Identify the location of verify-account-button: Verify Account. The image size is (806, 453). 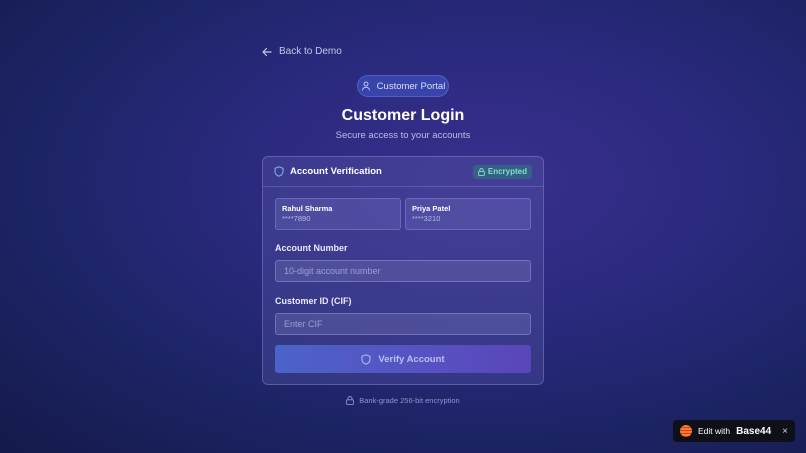
(403, 359).